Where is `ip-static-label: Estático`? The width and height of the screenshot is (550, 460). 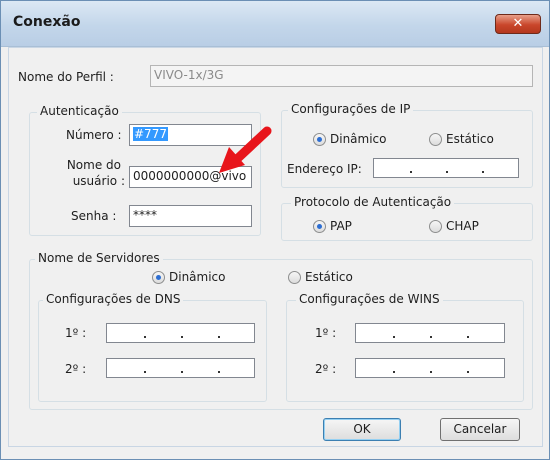 ip-static-label: Estático is located at coordinates (470, 139).